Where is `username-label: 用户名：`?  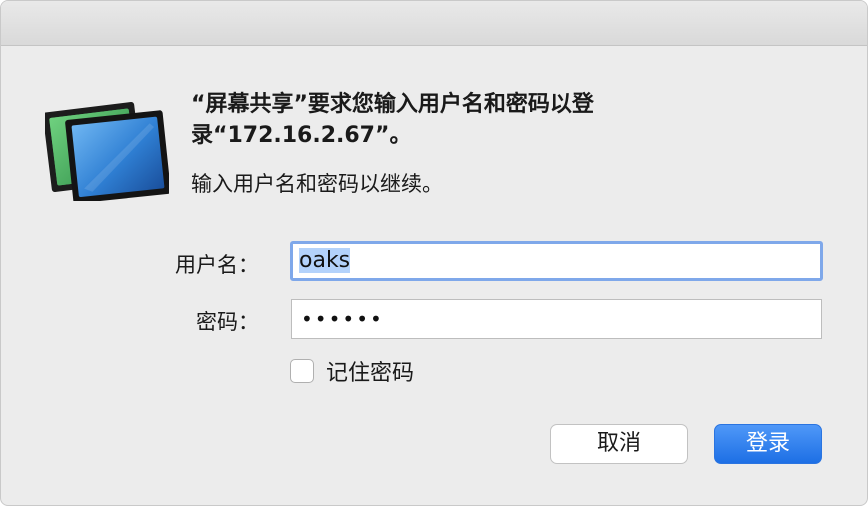 username-label: 用户名： is located at coordinates (217, 265).